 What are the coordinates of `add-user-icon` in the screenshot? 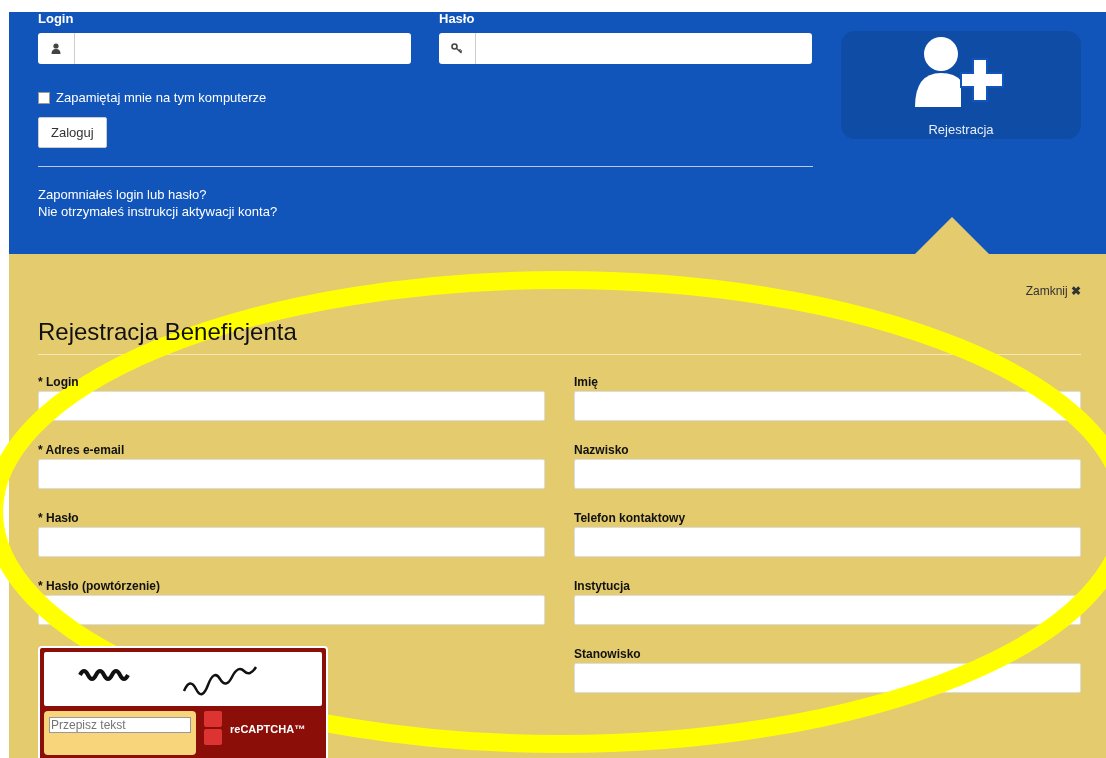 It's located at (961, 72).